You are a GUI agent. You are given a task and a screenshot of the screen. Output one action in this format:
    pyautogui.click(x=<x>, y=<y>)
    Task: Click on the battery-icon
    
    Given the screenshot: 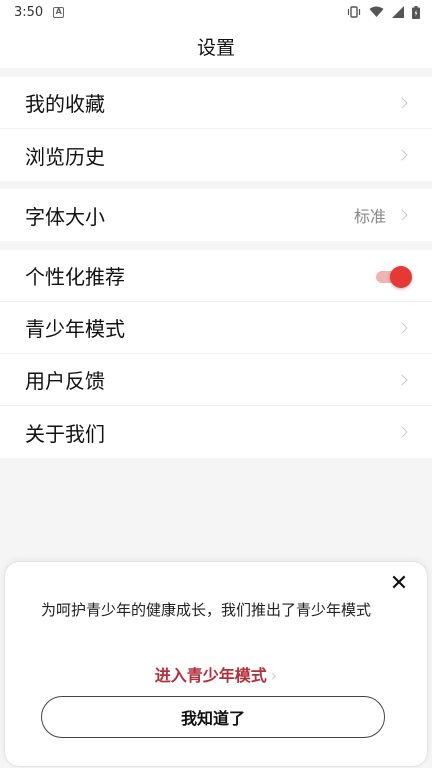 What is the action you would take?
    pyautogui.click(x=416, y=12)
    